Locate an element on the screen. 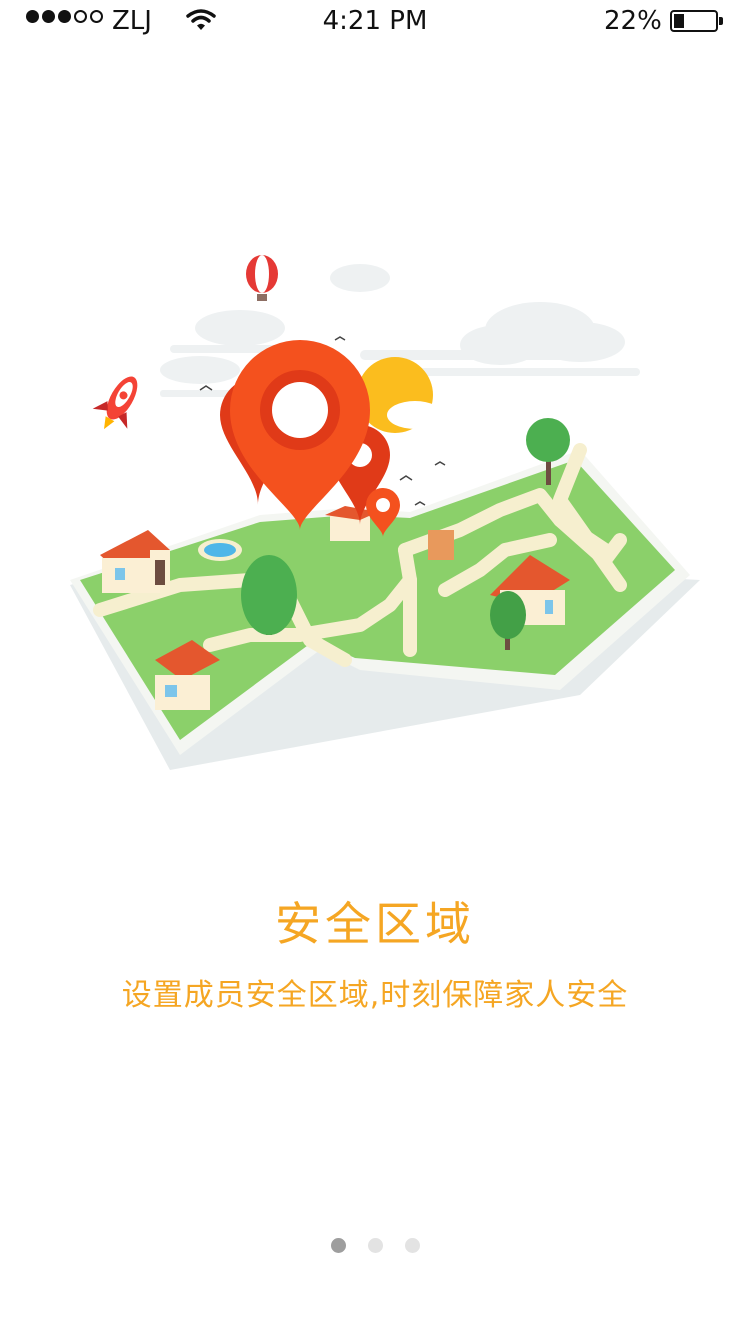 This screenshot has height=1334, width=750. onboarding-subtitle: 设置成员安全区域,时刻保障家人安全 is located at coordinates (375, 995).